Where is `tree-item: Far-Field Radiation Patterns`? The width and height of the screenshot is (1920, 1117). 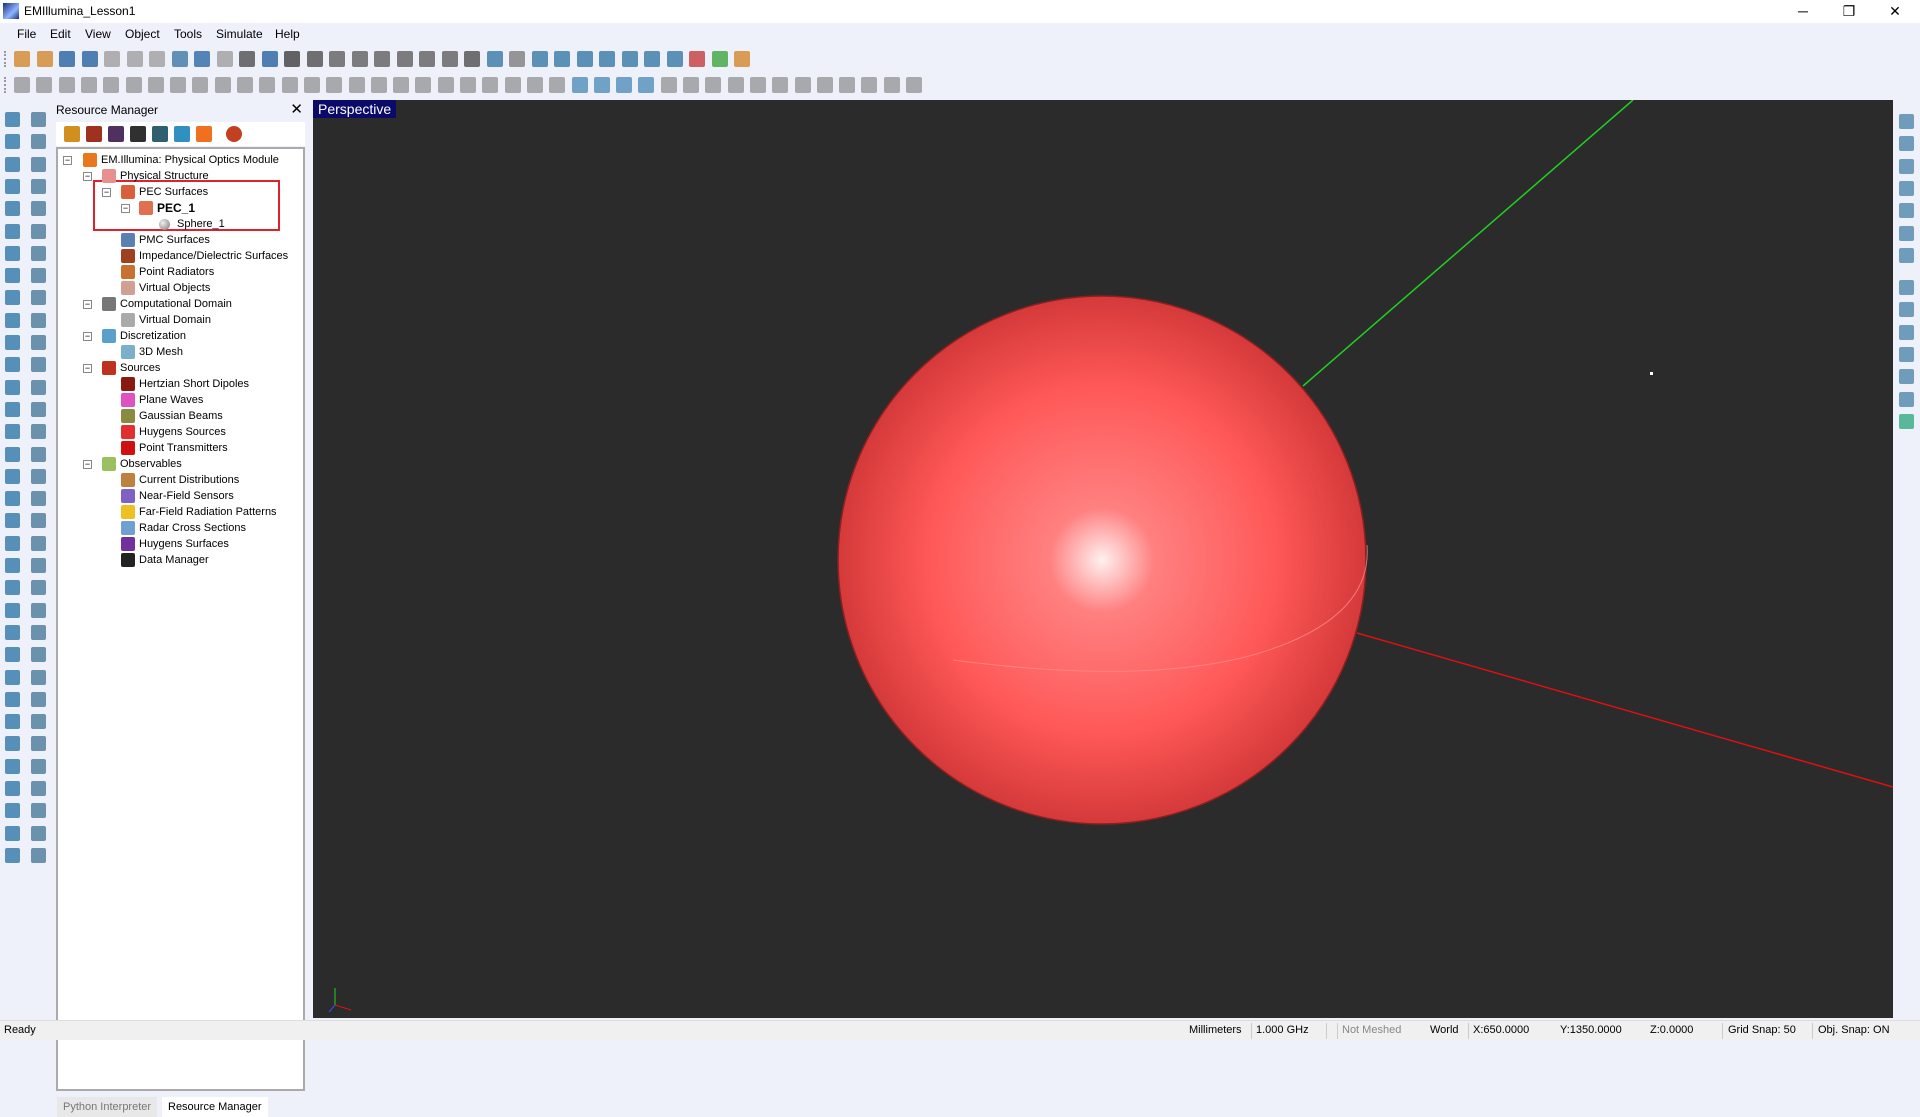 tree-item: Far-Field Radiation Patterns is located at coordinates (180, 512).